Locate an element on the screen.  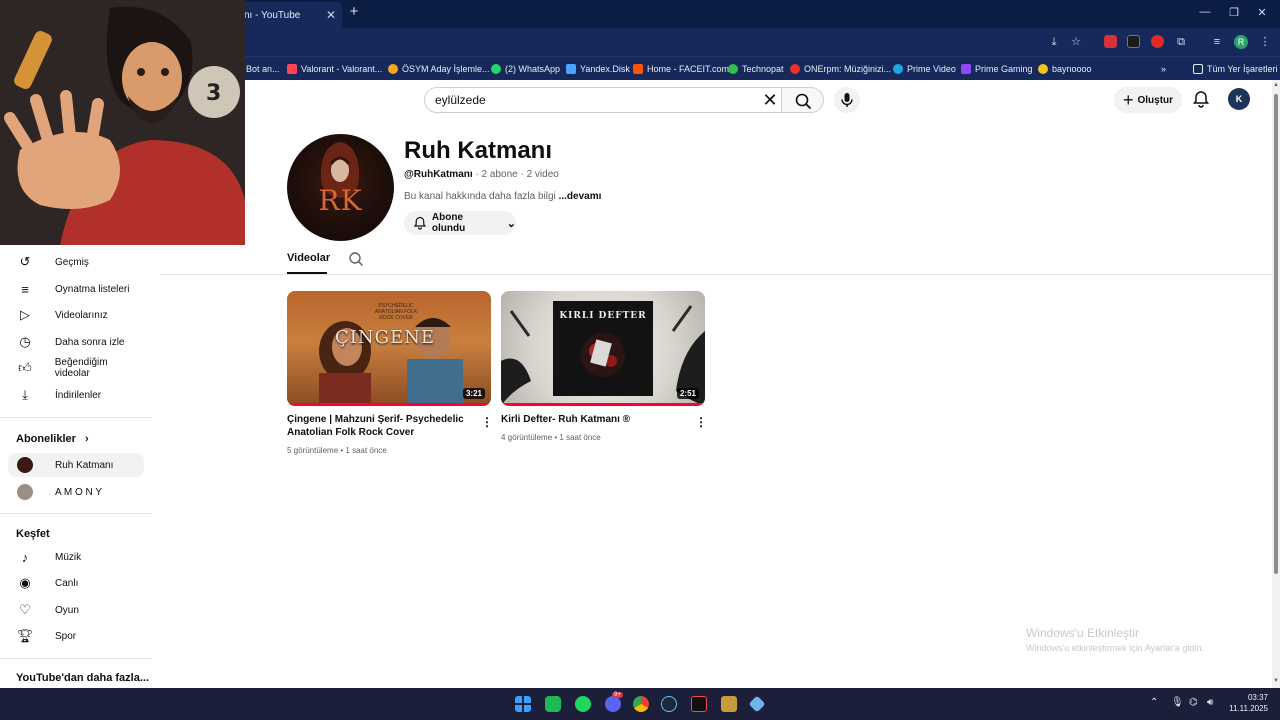
all-bookmarks-folder: Tüm Yer İşaretleri is located at coordinates (1235, 69).